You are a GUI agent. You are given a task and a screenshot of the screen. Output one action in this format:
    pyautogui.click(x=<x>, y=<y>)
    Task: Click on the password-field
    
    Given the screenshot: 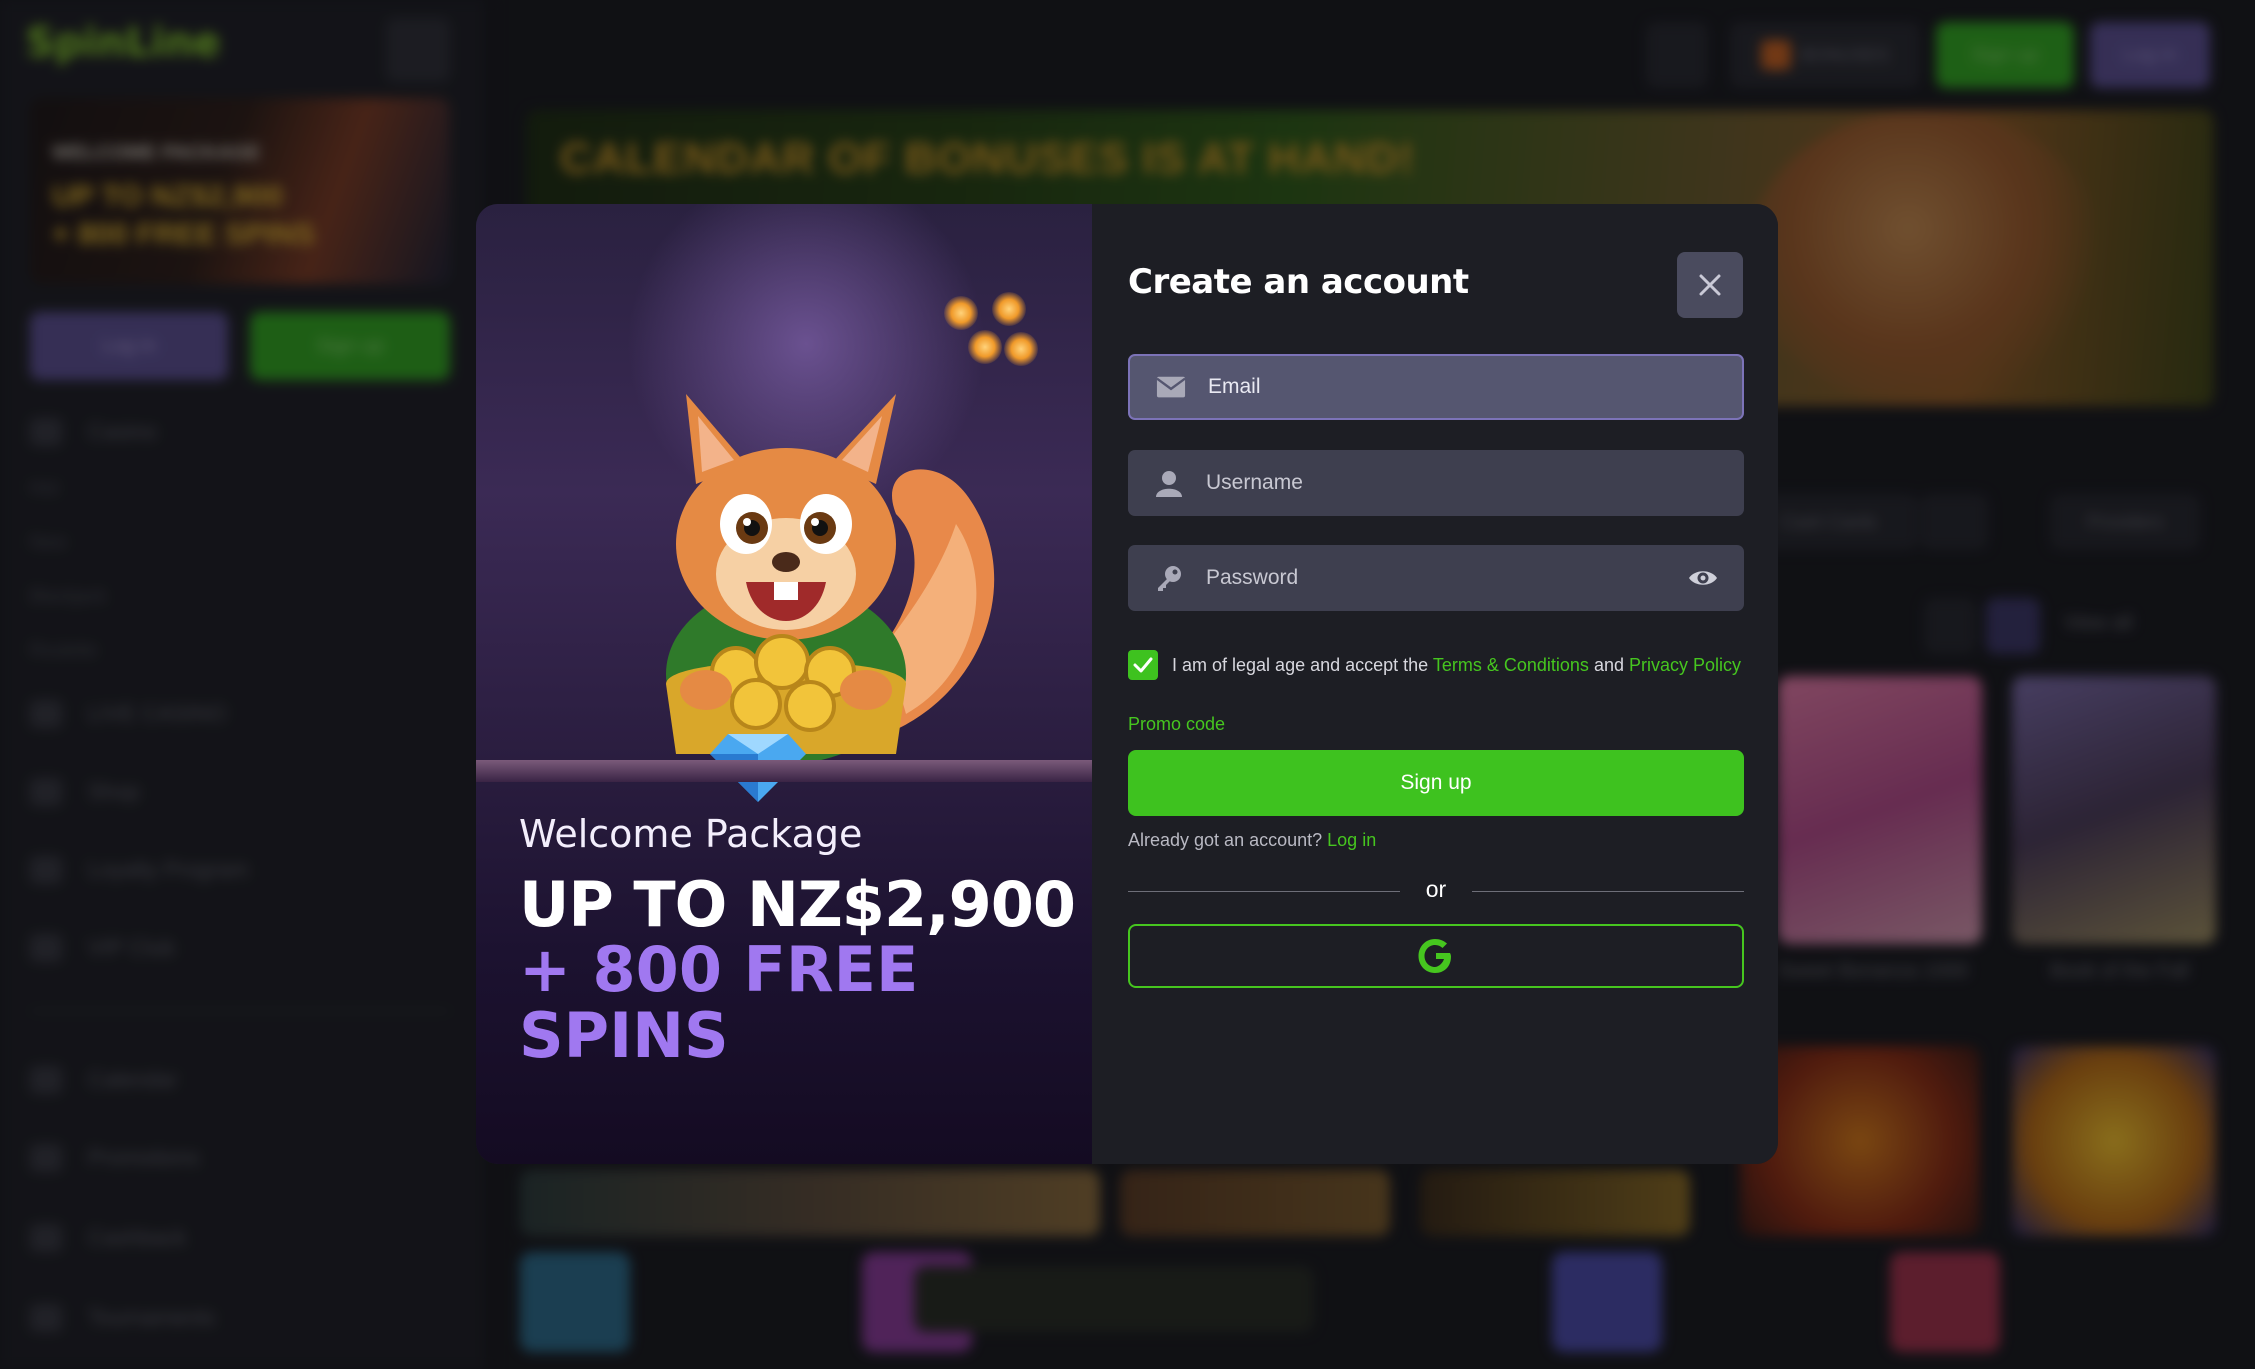 What is the action you would take?
    pyautogui.click(x=1436, y=578)
    